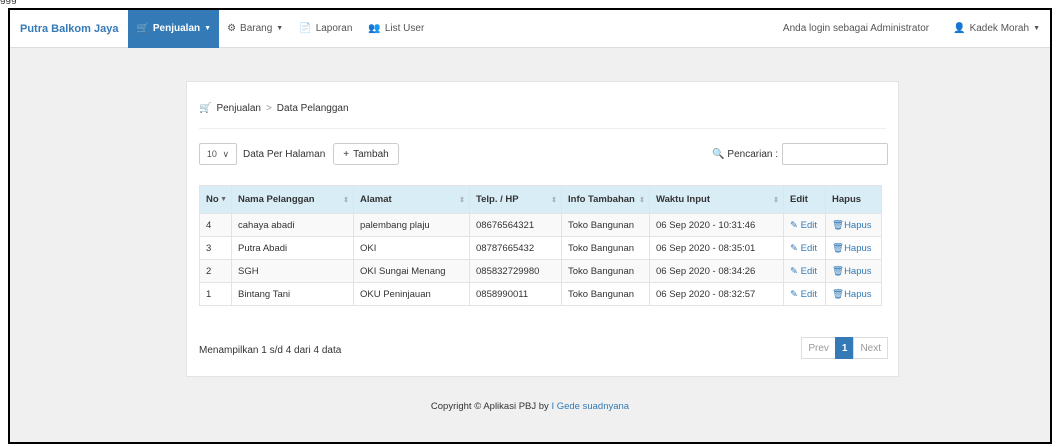 The width and height of the screenshot is (1056, 447). What do you see at coordinates (959, 28) in the screenshot?
I see `user-icon: 👤` at bounding box center [959, 28].